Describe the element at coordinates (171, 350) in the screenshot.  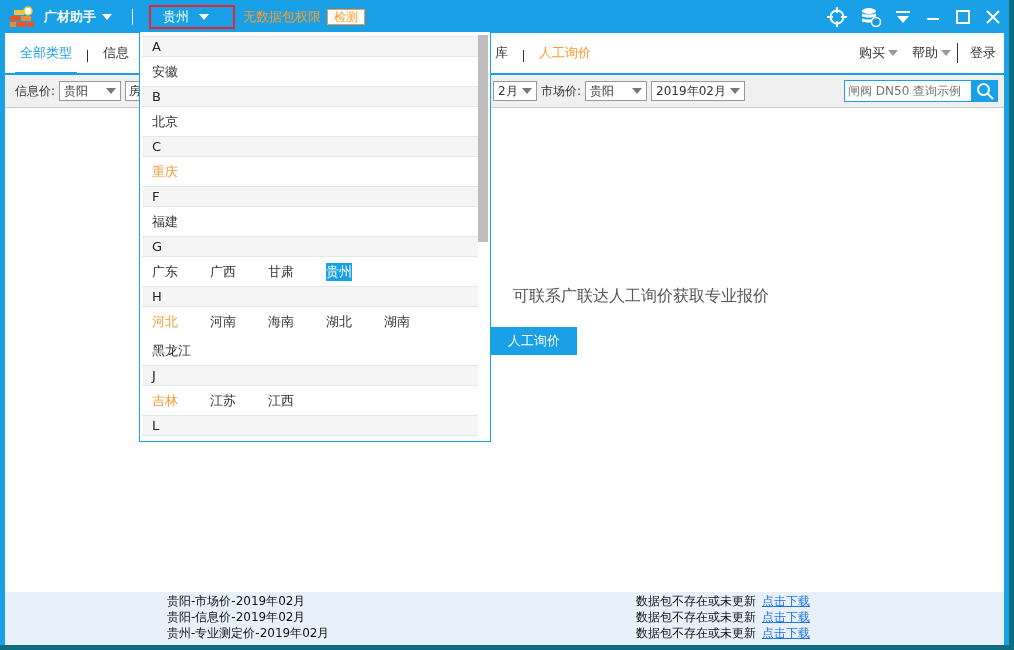
I see `city-option: 黑龙江` at that location.